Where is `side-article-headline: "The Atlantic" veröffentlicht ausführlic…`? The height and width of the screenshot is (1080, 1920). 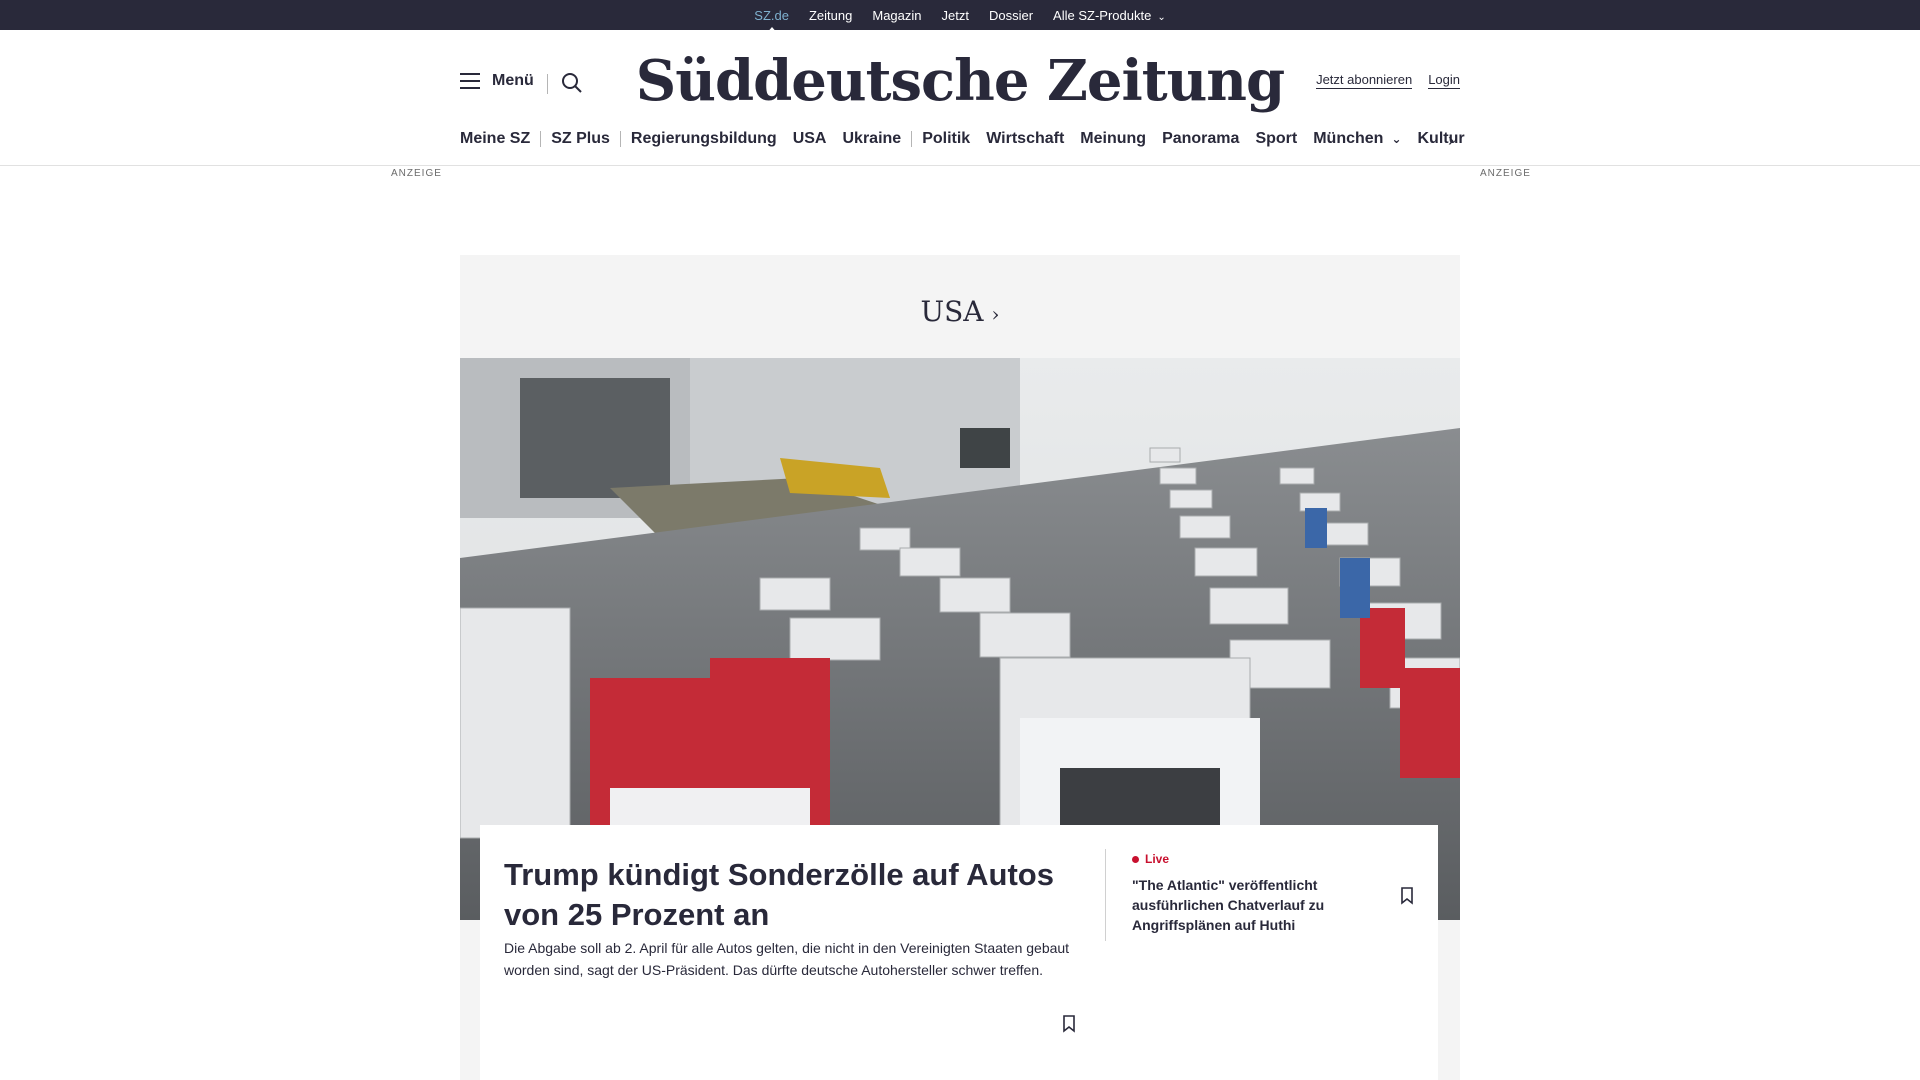 side-article-headline: "The Atlantic" veröffentlicht ausführlic… is located at coordinates (1247, 905).